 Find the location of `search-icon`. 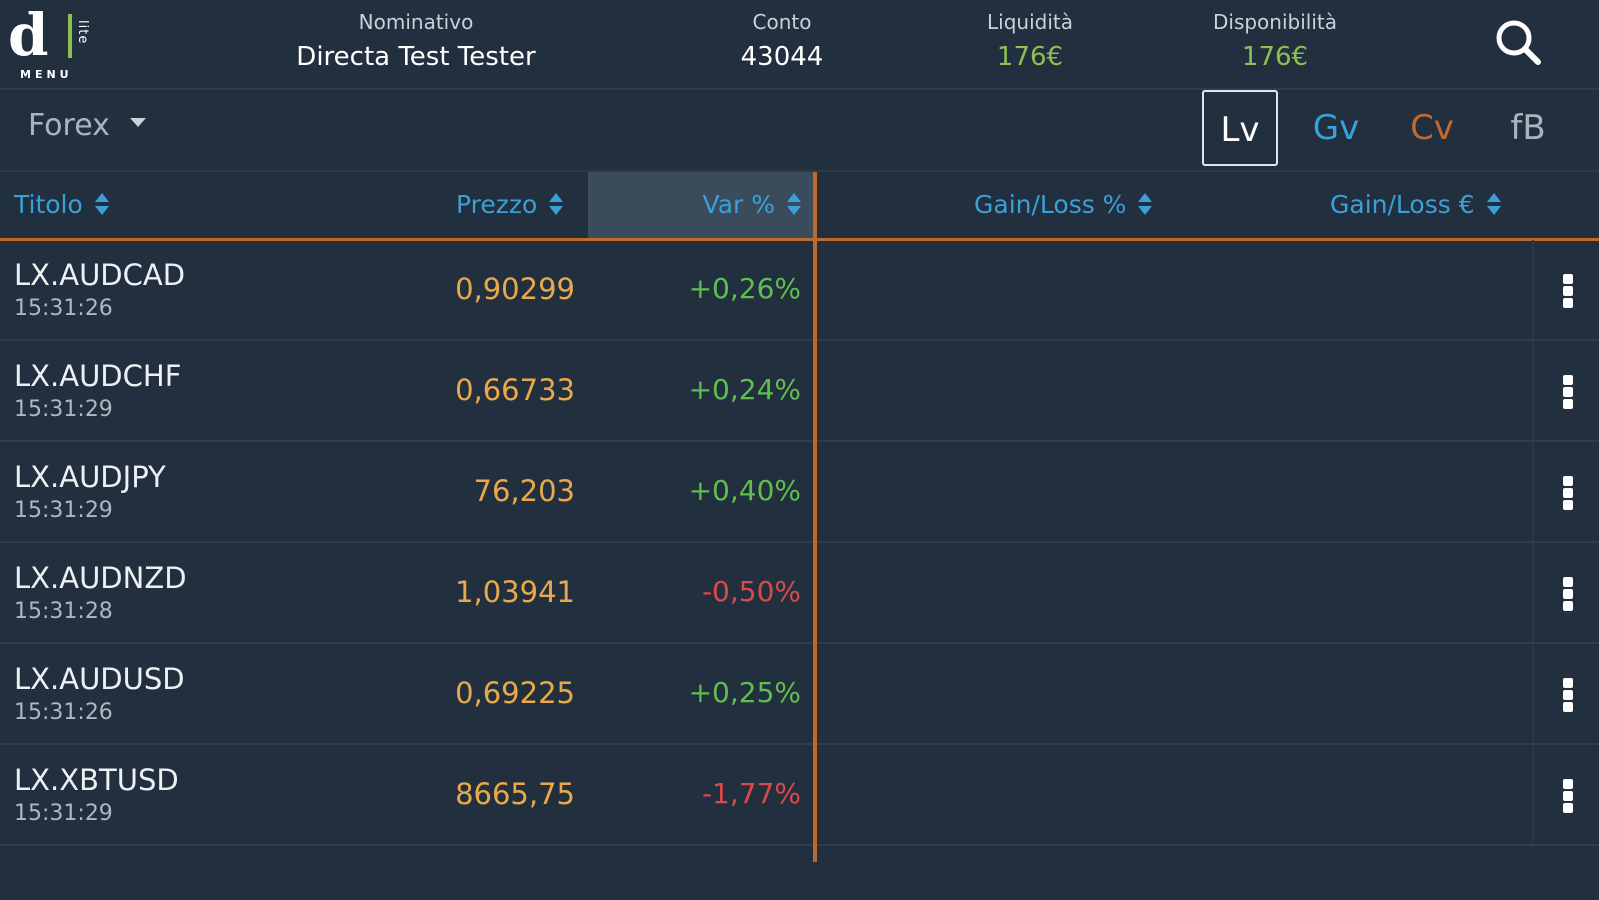

search-icon is located at coordinates (1519, 43).